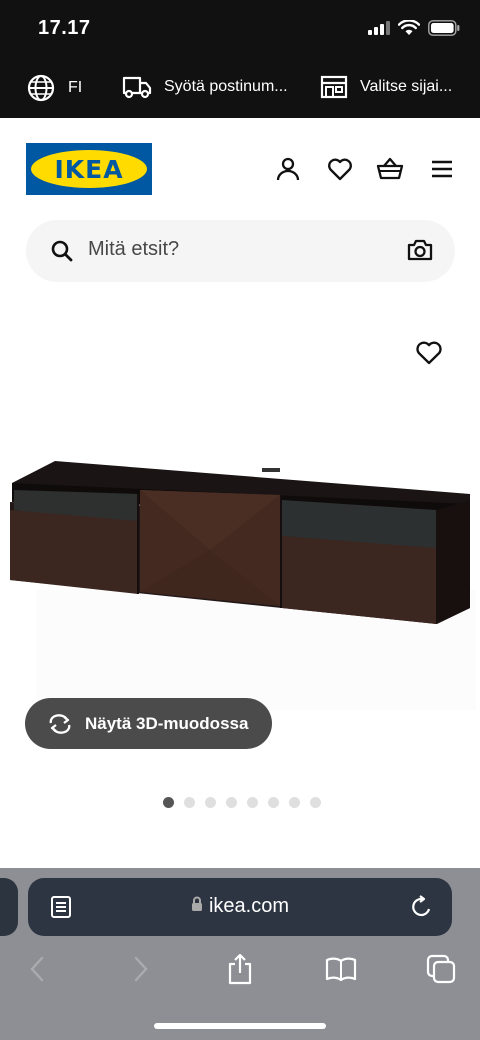  I want to click on wifi-icon, so click(409, 27).